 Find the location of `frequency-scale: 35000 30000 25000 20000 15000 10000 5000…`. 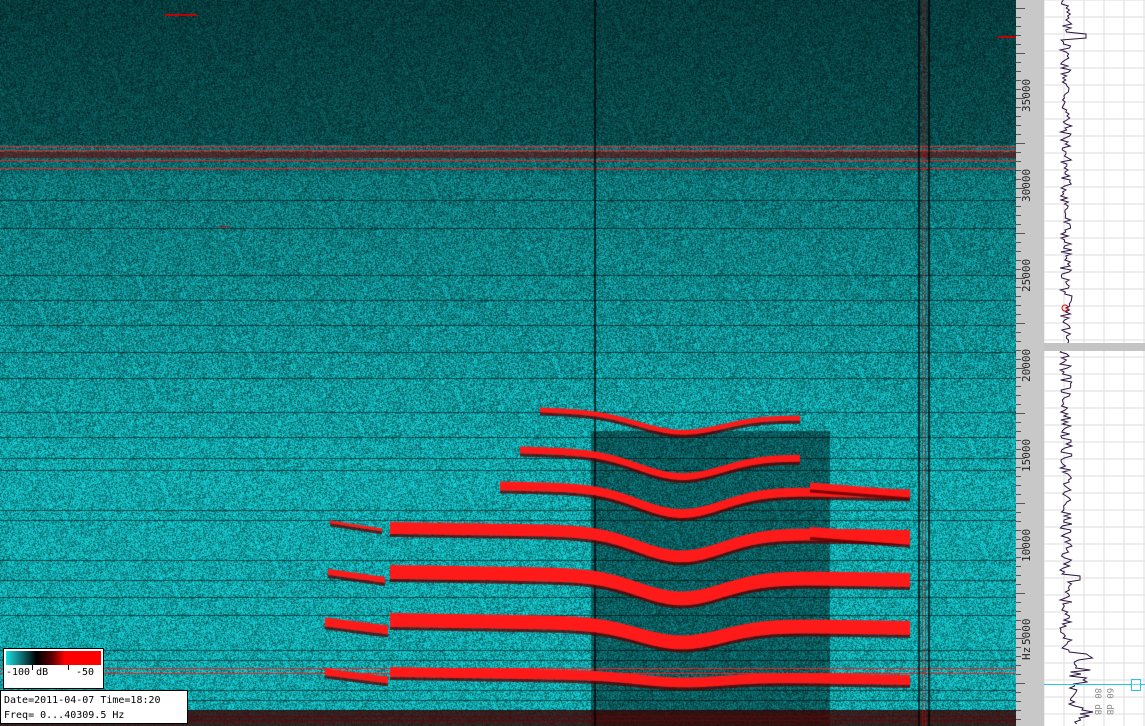

frequency-scale: 35000 30000 25000 20000 15000 10000 5000… is located at coordinates (1030, 363).